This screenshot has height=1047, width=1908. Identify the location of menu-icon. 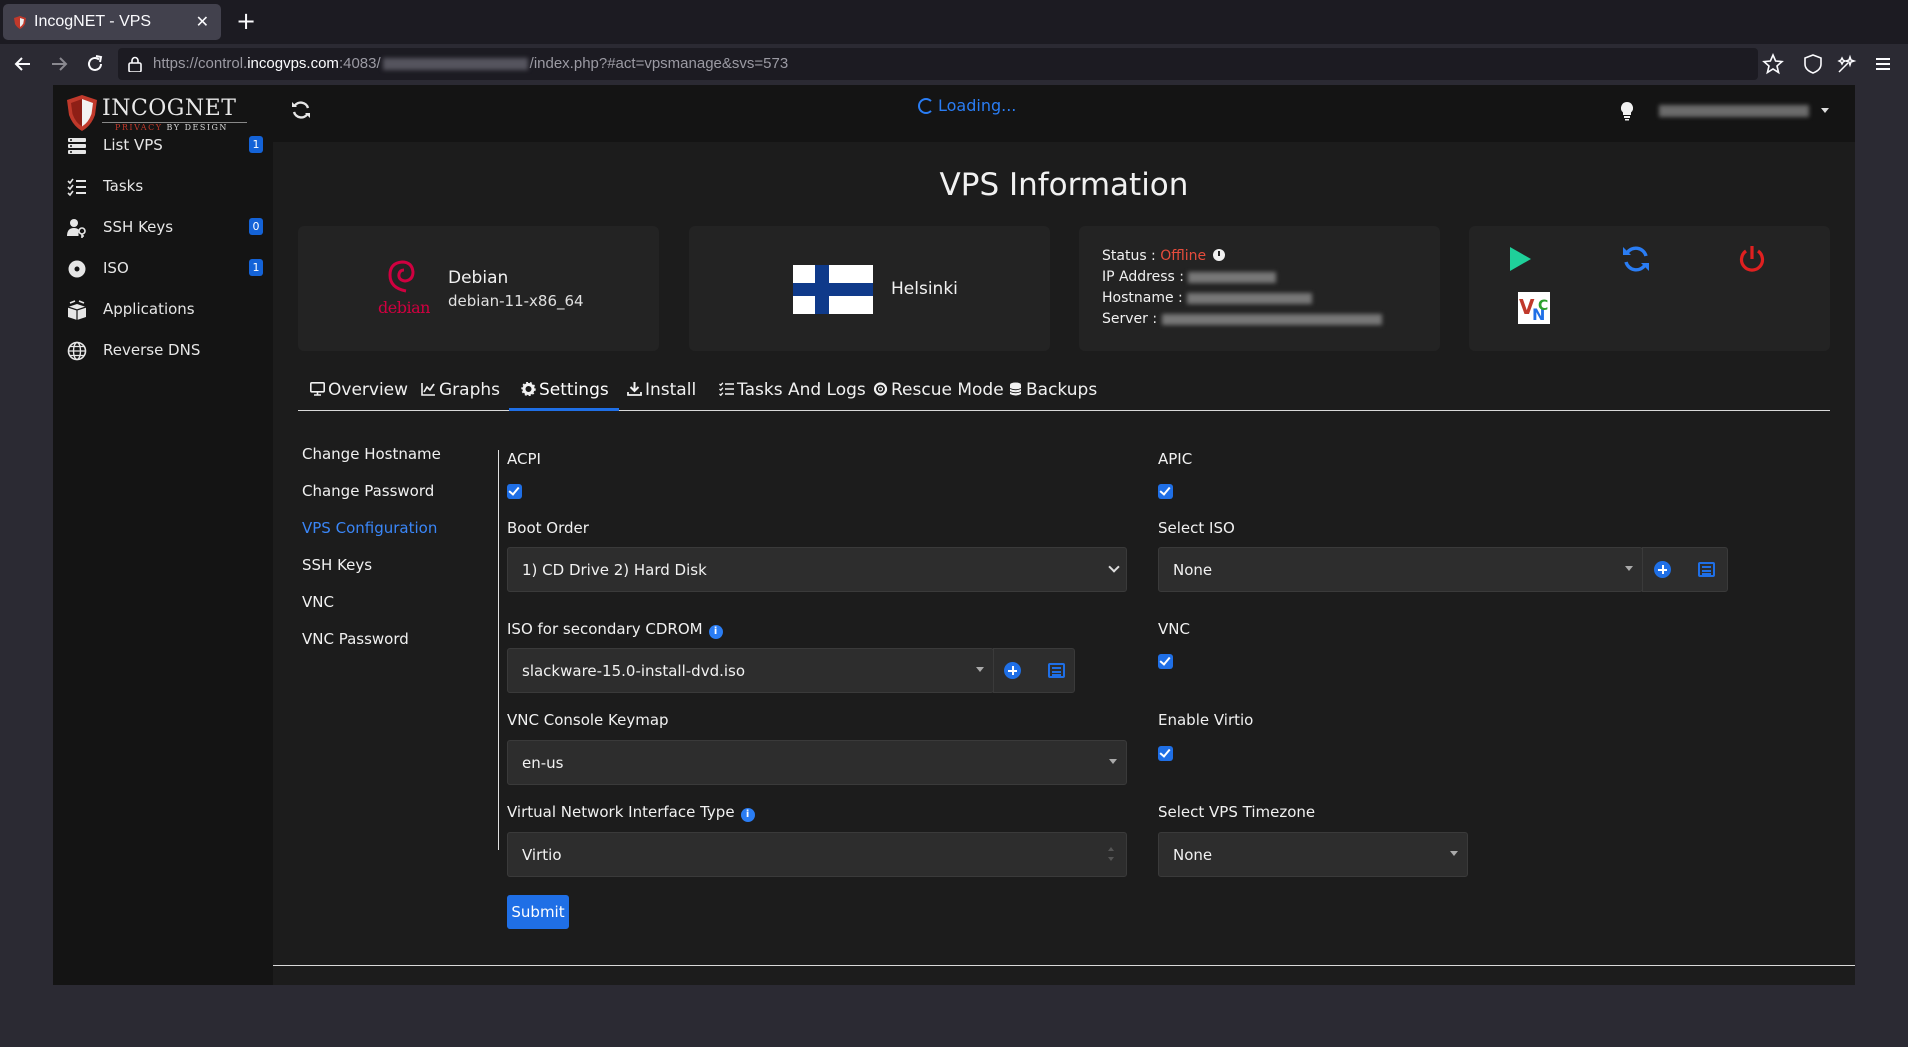
(1883, 64).